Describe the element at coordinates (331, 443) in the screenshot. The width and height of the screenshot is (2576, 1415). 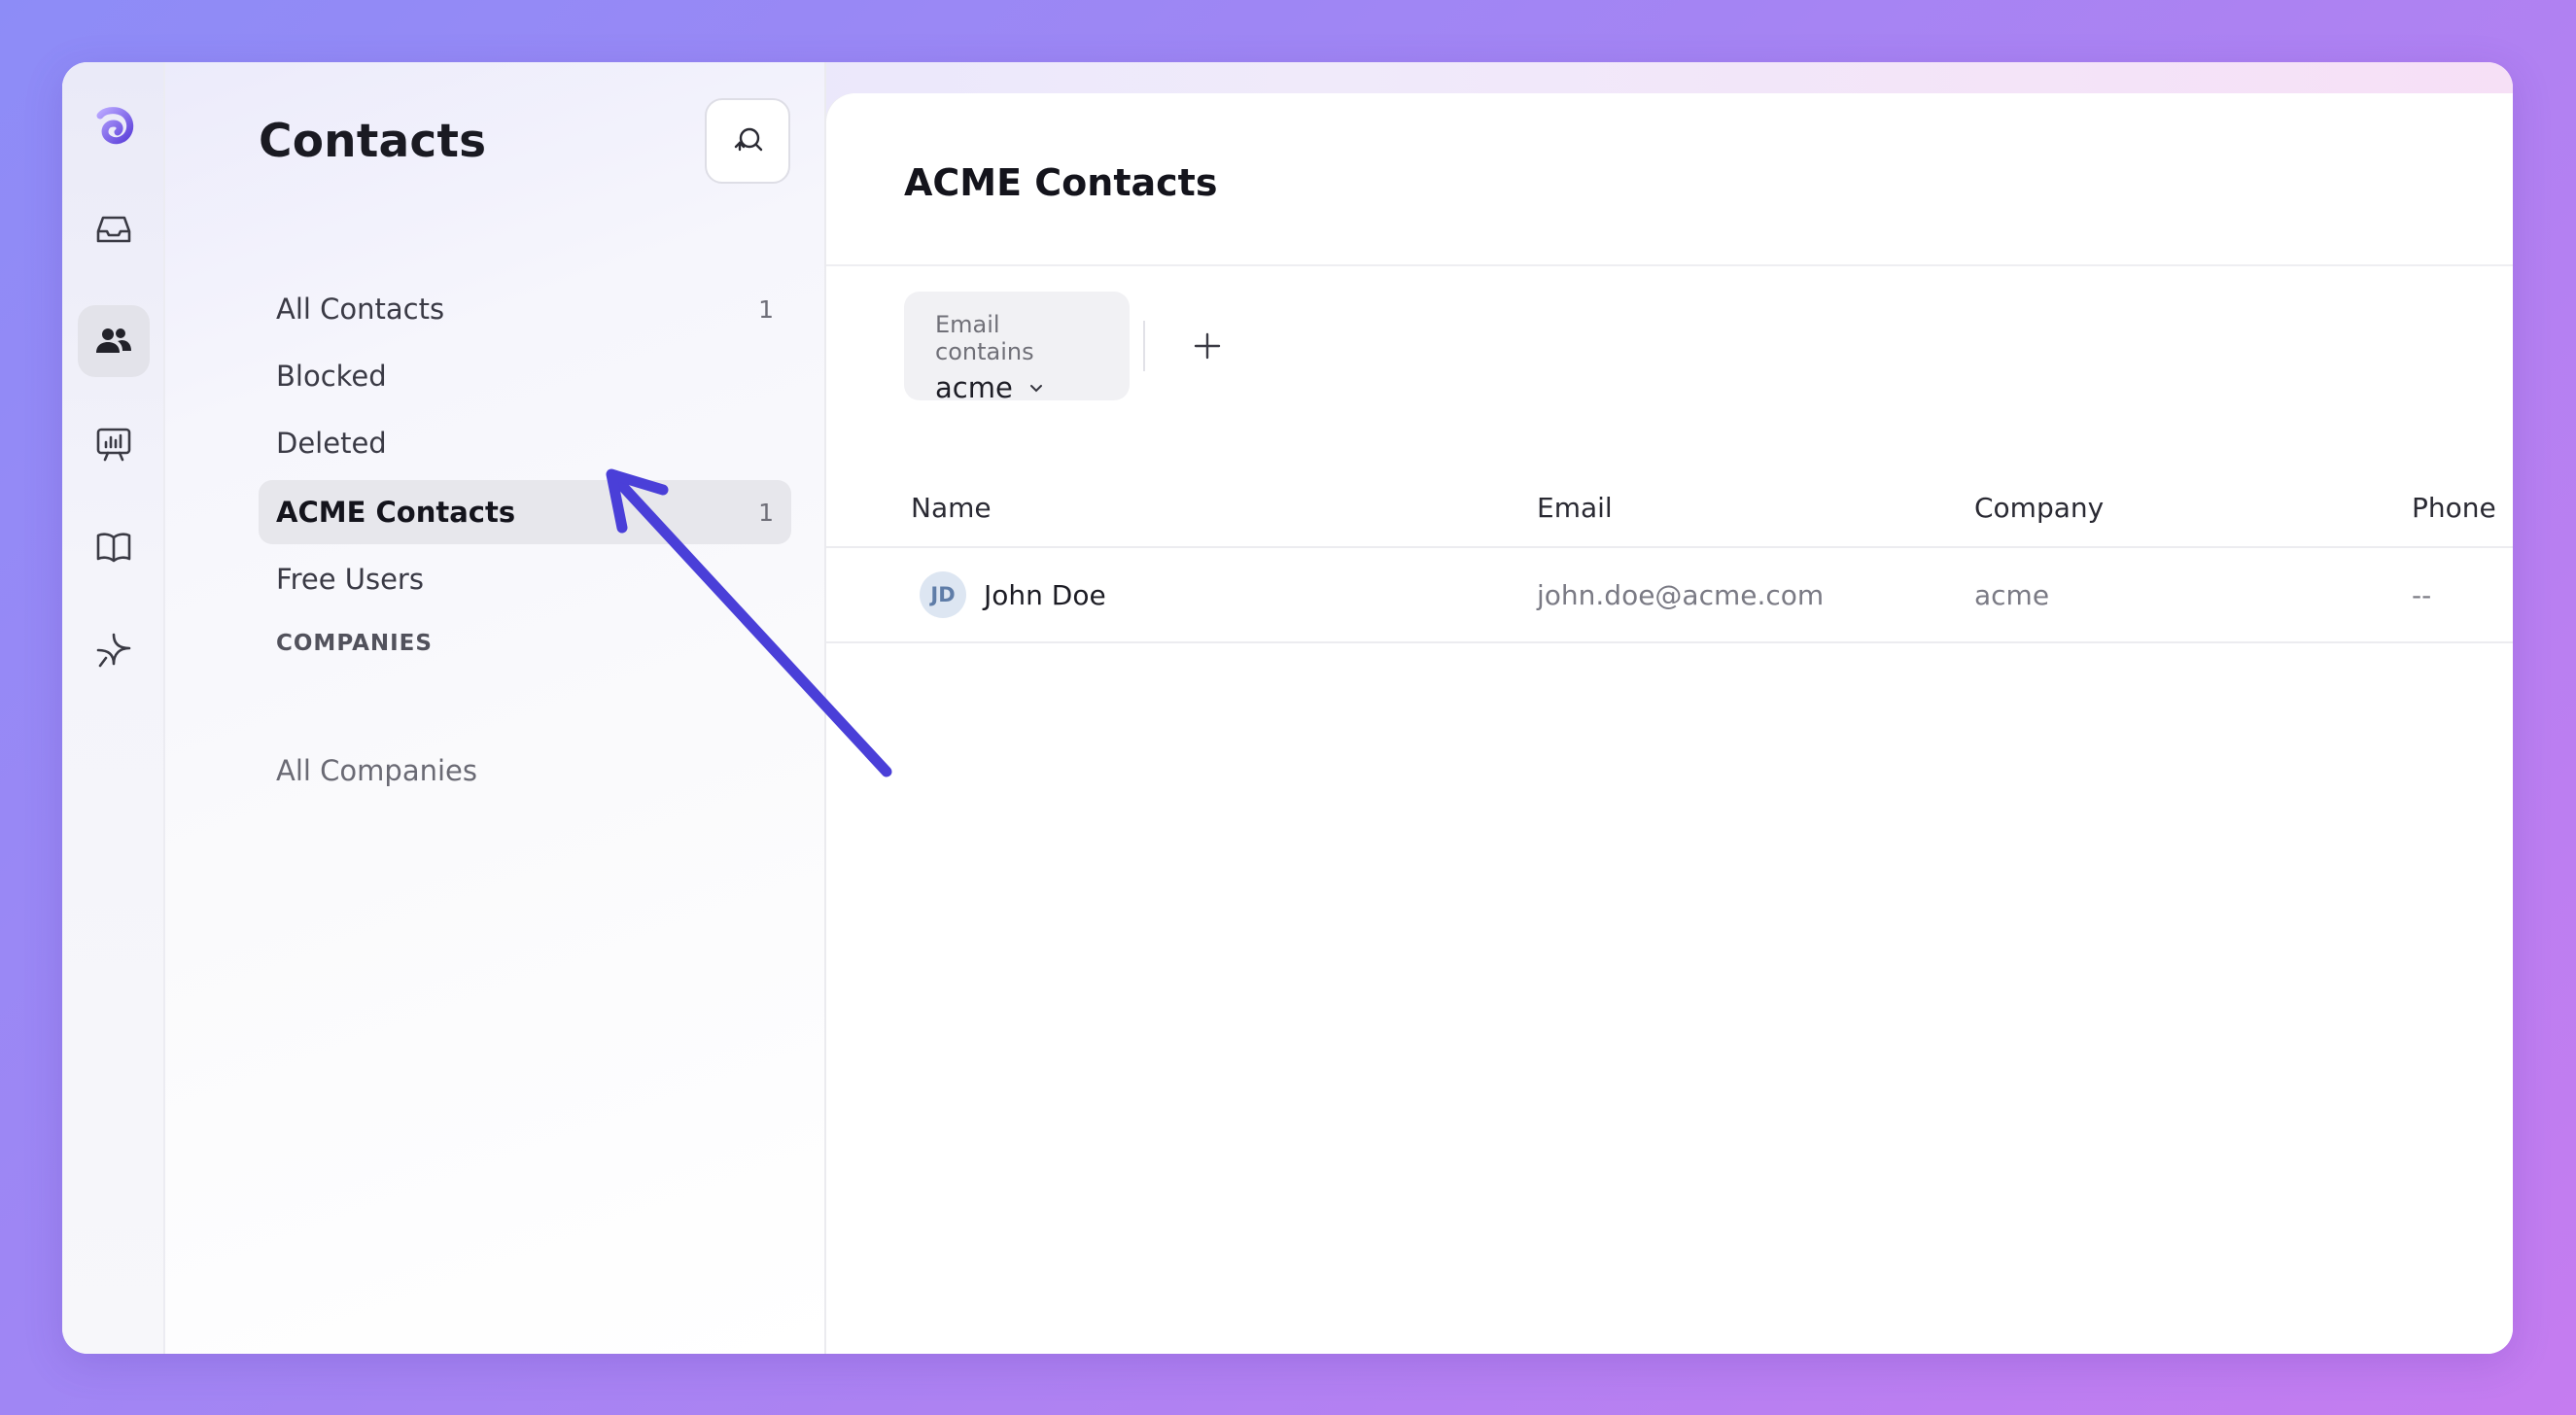
I see `nav-item-label: Deleted` at that location.